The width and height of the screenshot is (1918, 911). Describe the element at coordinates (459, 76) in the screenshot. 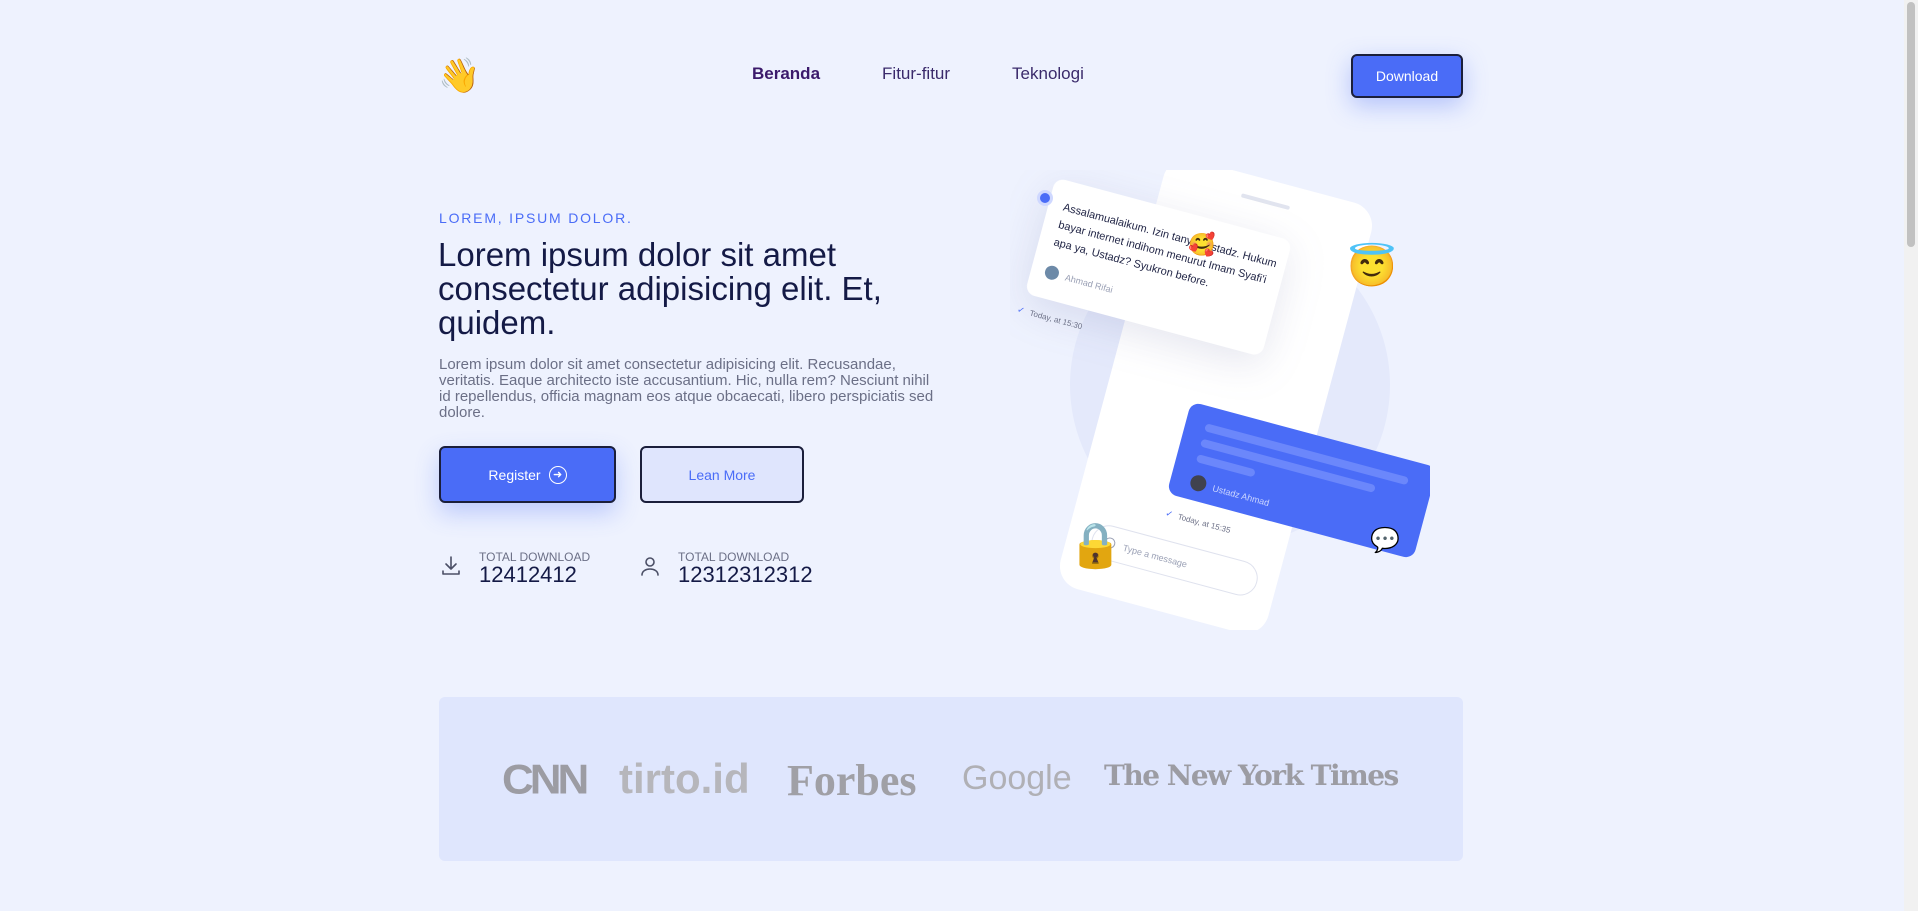

I see `waving-hand-logo: 👋` at that location.